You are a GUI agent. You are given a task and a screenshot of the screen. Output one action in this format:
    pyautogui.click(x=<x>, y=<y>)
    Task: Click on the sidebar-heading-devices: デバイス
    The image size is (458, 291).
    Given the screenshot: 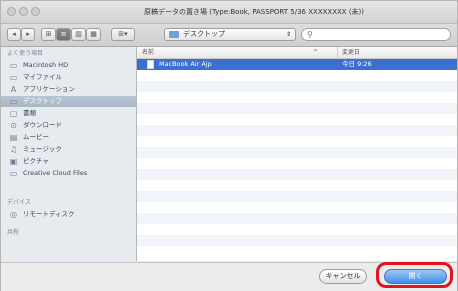 What is the action you would take?
    pyautogui.click(x=19, y=202)
    